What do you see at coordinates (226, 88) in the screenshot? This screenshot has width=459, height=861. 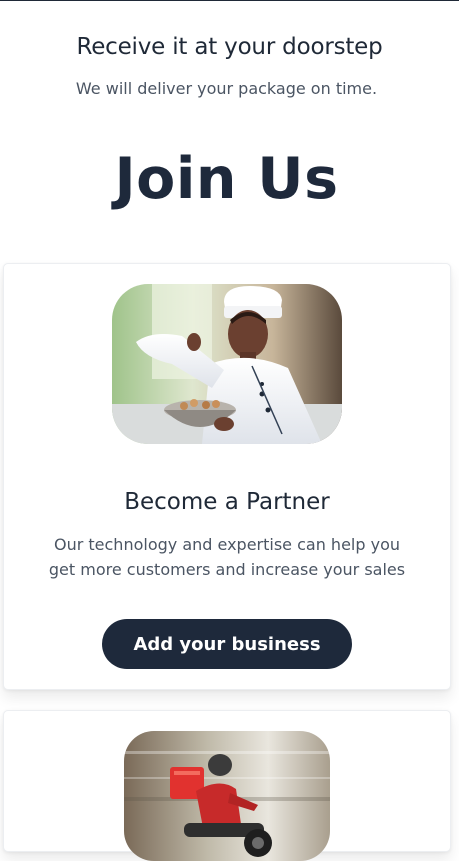 I see `hero-subtitle: We will deliver your package on time.` at bounding box center [226, 88].